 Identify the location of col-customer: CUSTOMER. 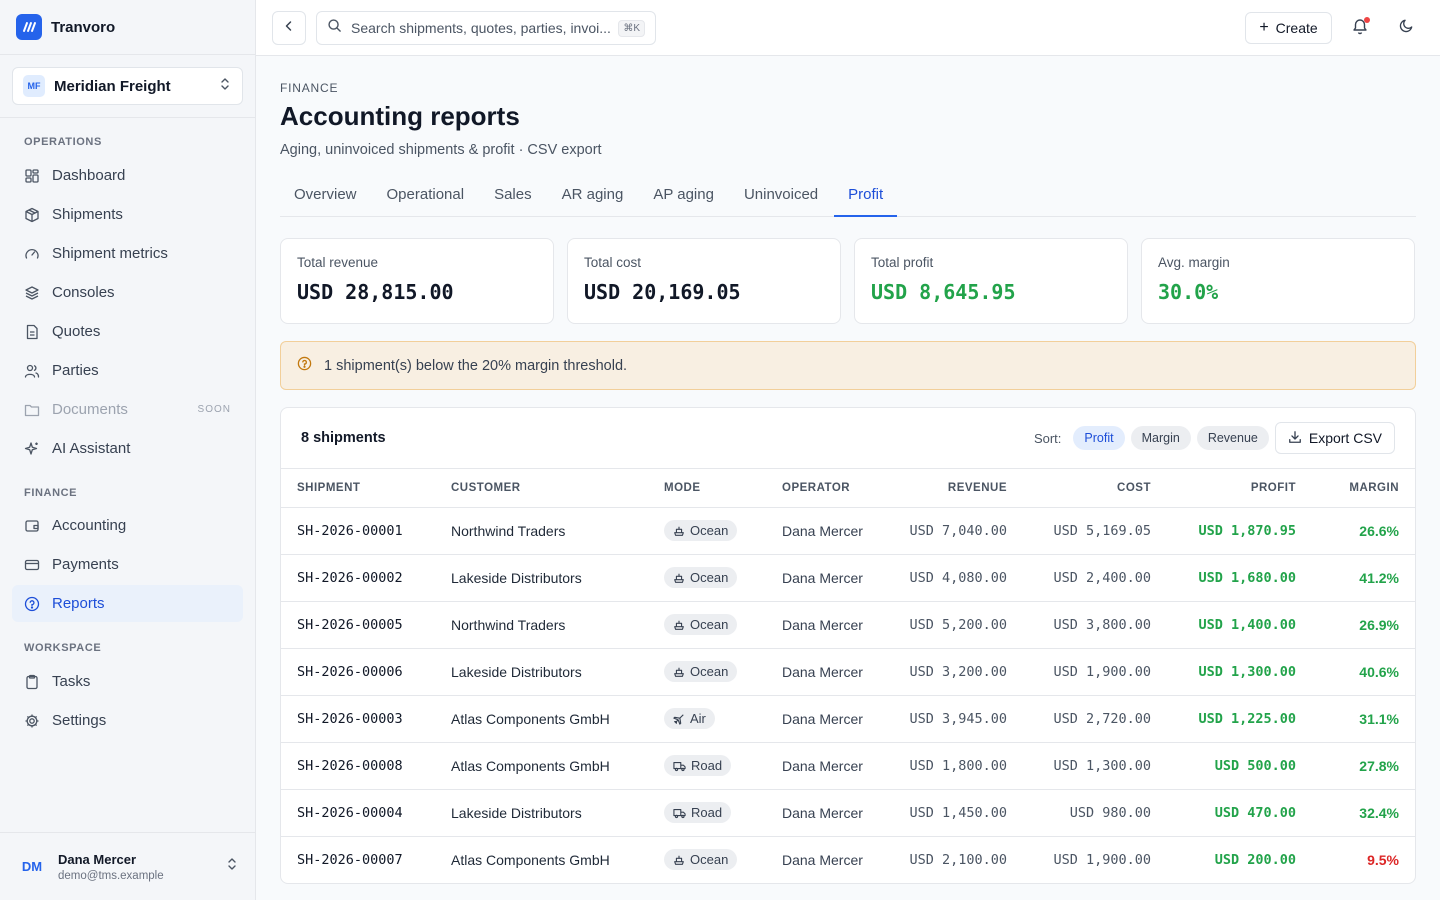
(541, 488).